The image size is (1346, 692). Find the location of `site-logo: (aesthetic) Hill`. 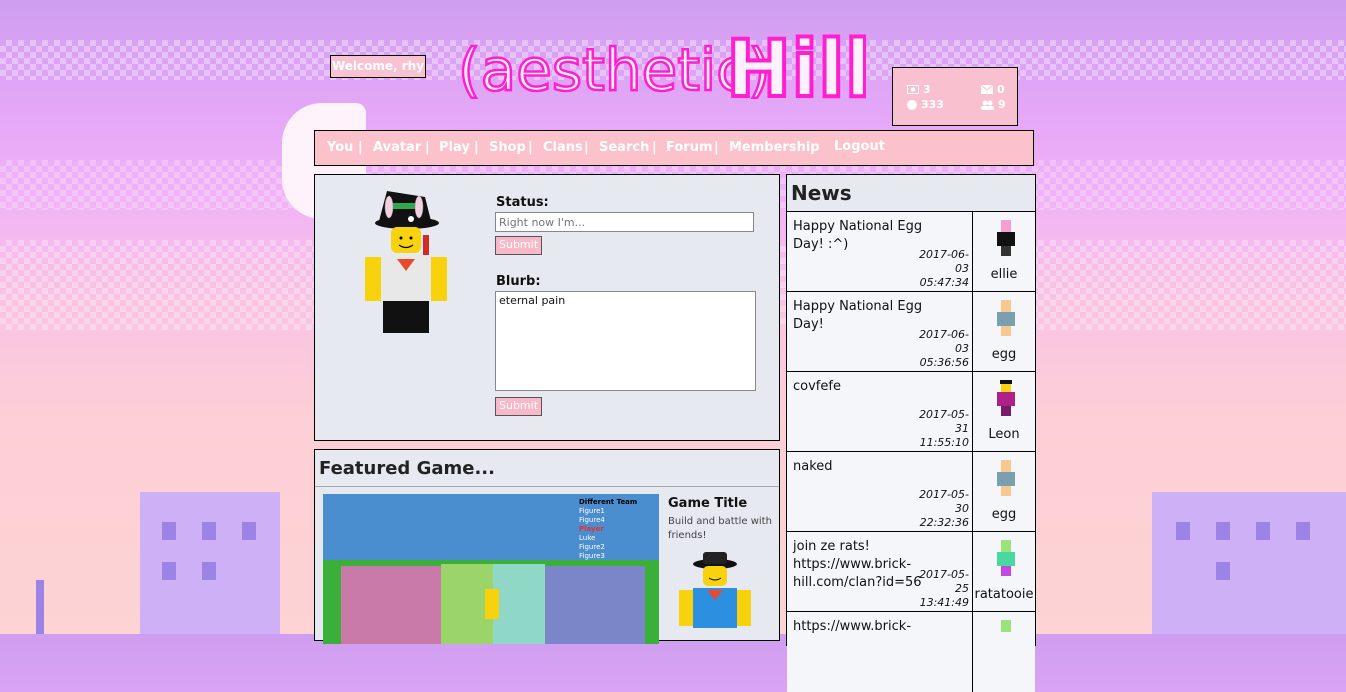

site-logo: (aesthetic) Hill is located at coordinates (661, 64).